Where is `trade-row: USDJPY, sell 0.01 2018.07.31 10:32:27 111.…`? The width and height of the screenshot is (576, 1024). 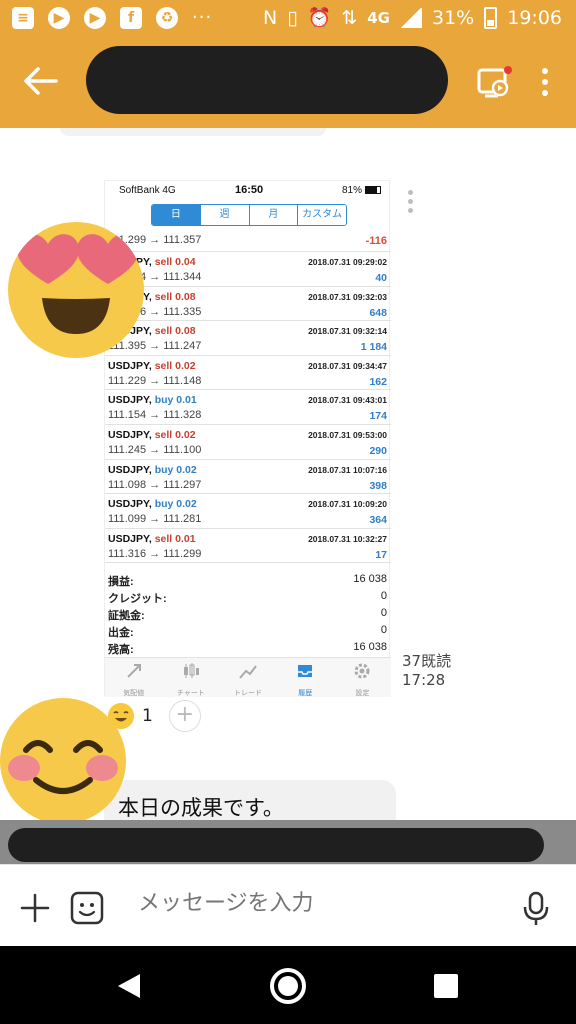 trade-row: USDJPY, sell 0.01 2018.07.31 10:32:27 111.… is located at coordinates (248, 546).